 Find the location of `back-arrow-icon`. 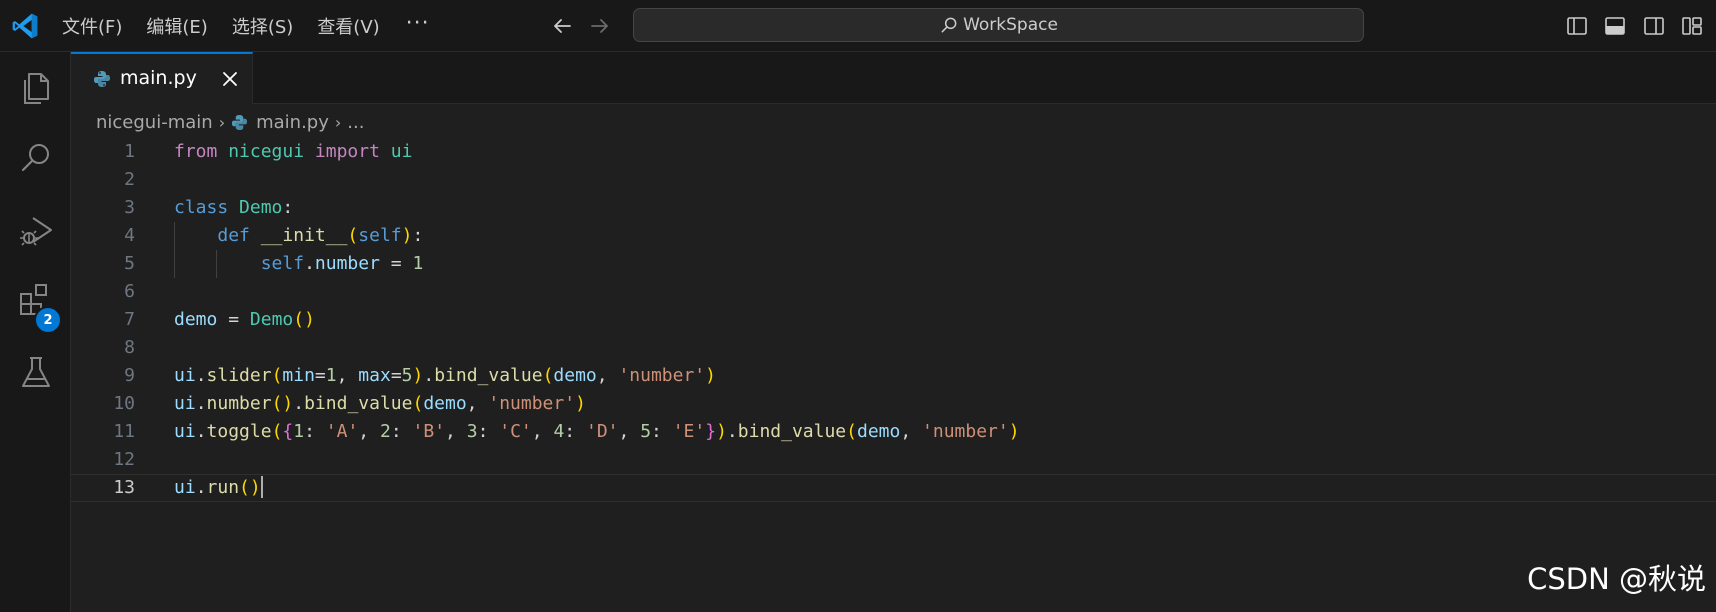

back-arrow-icon is located at coordinates (562, 26).